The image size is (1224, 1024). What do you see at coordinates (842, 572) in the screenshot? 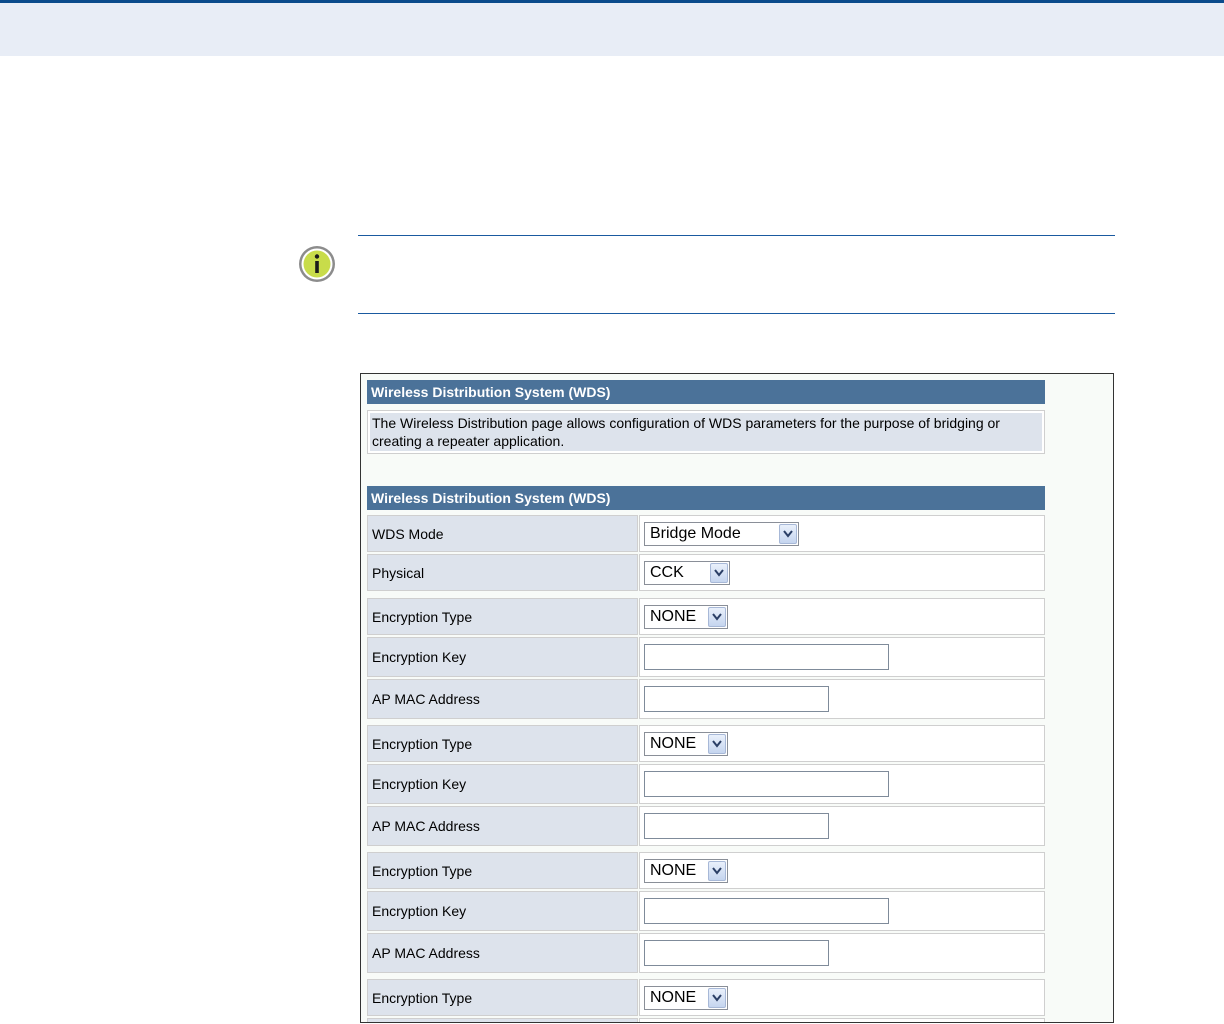
I see `physical-cell: CCK` at bounding box center [842, 572].